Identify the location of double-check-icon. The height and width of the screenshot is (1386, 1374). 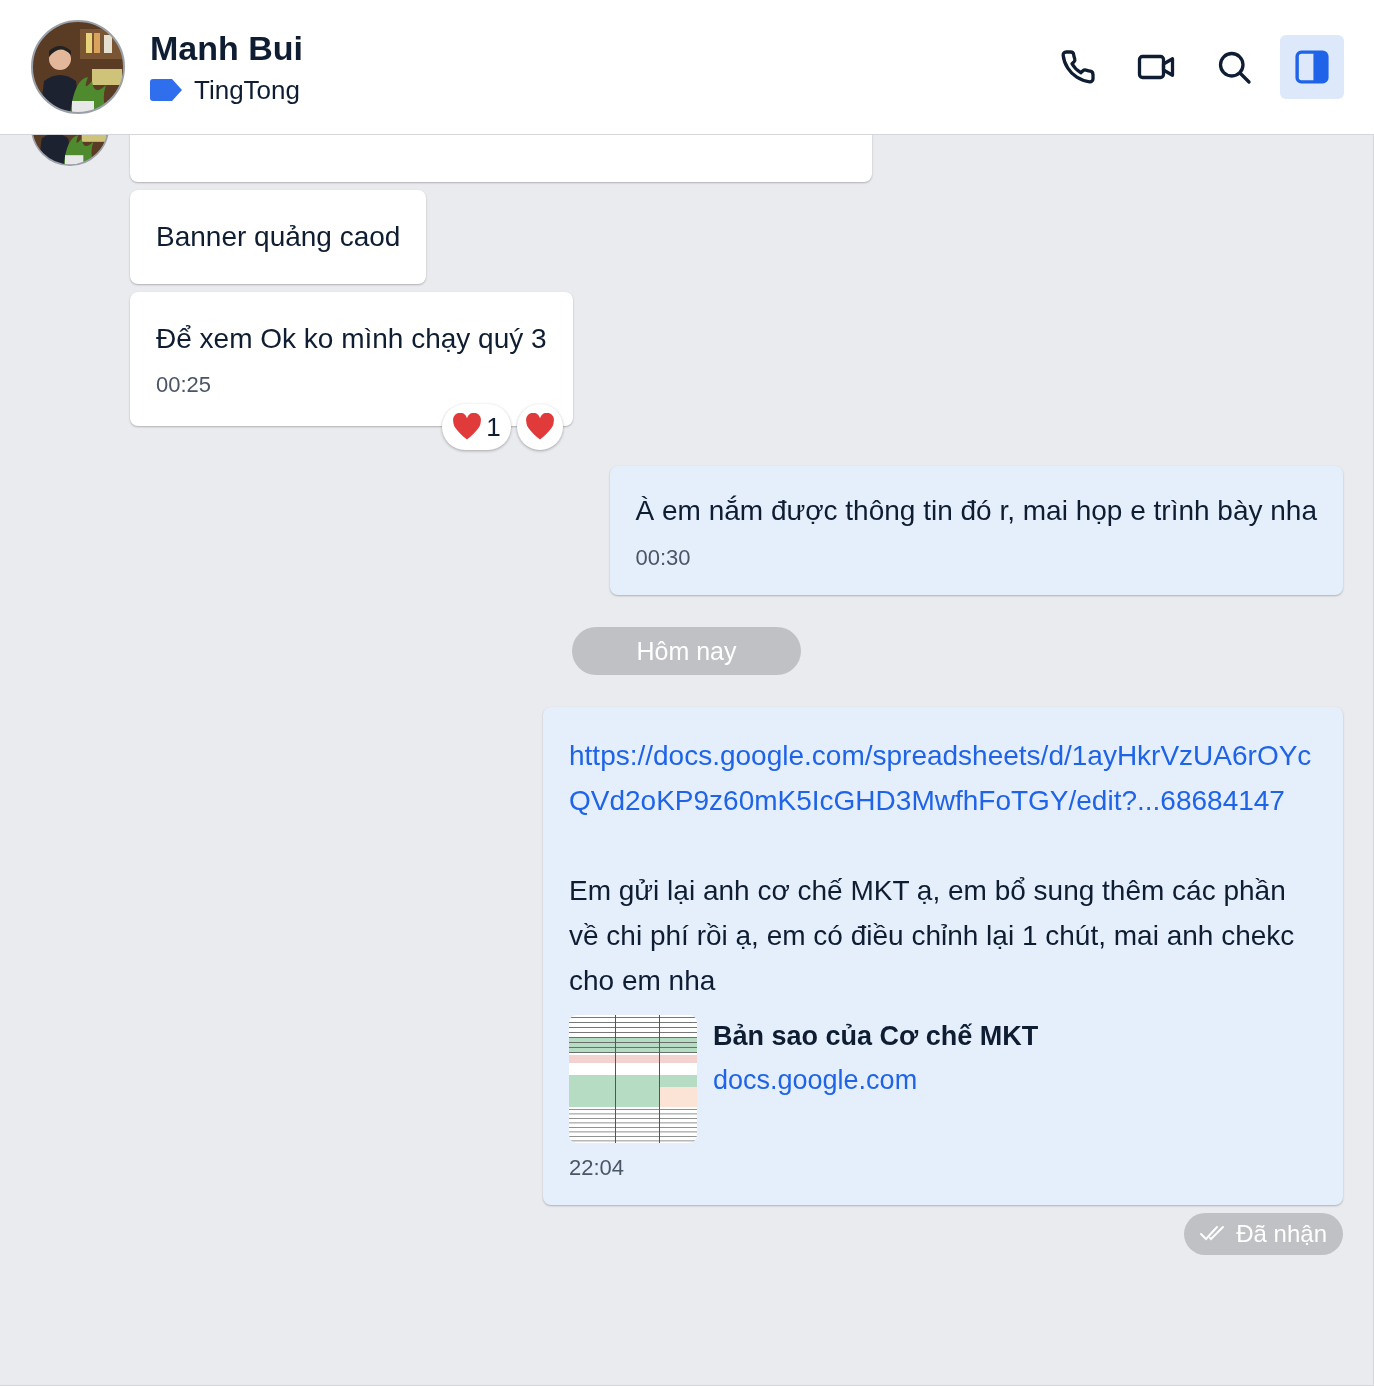
(1213, 1234).